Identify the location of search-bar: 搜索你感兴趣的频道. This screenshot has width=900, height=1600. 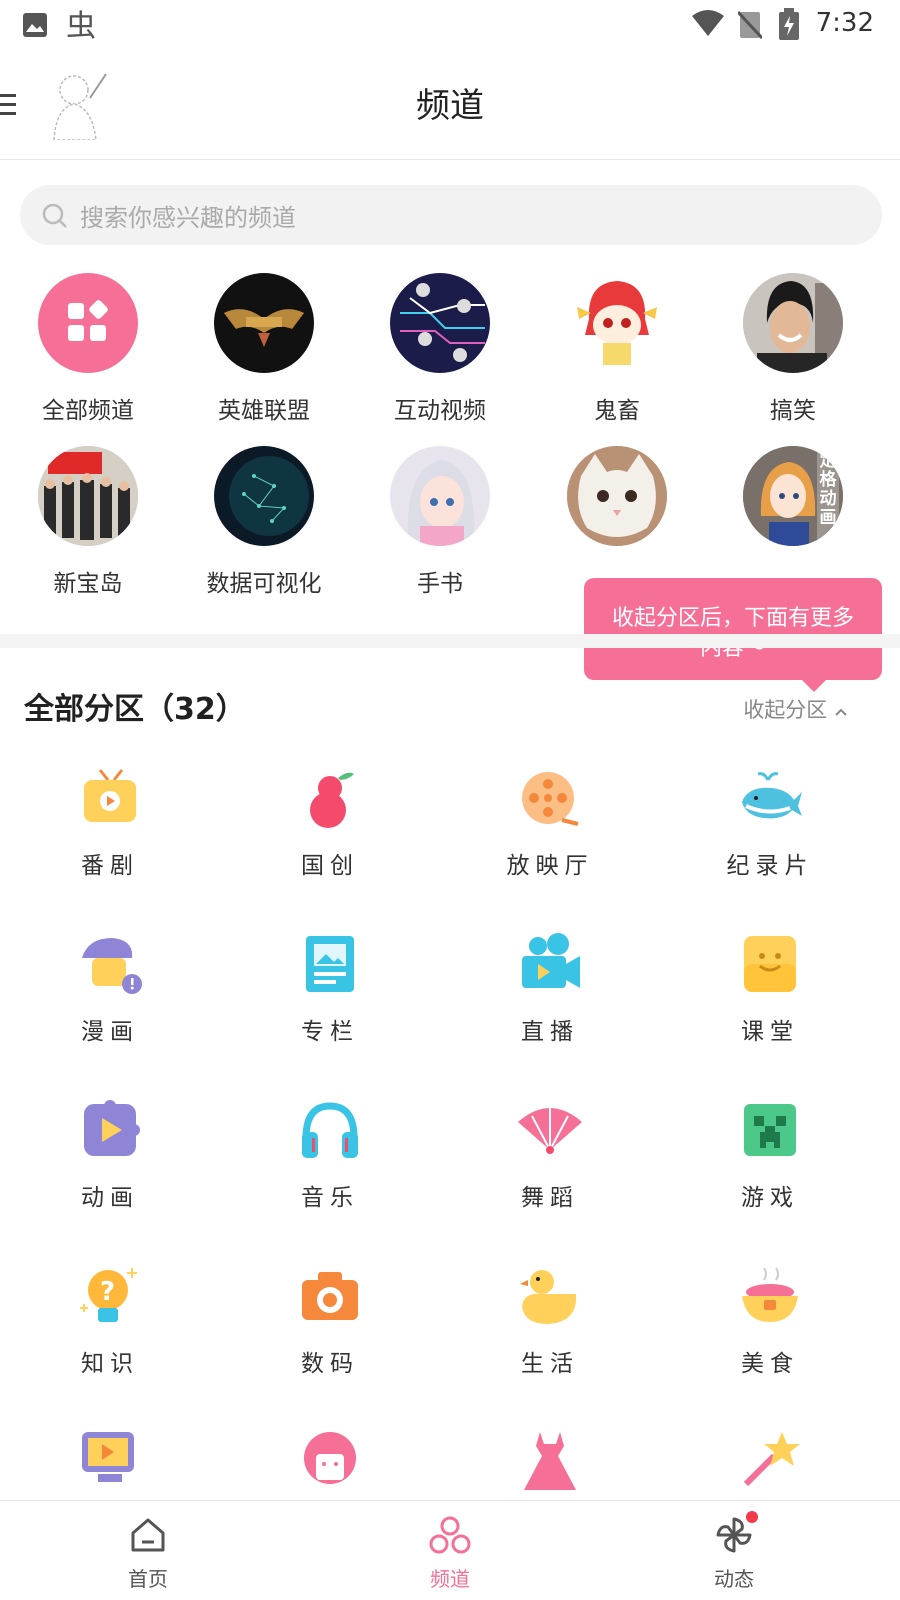
(451, 215).